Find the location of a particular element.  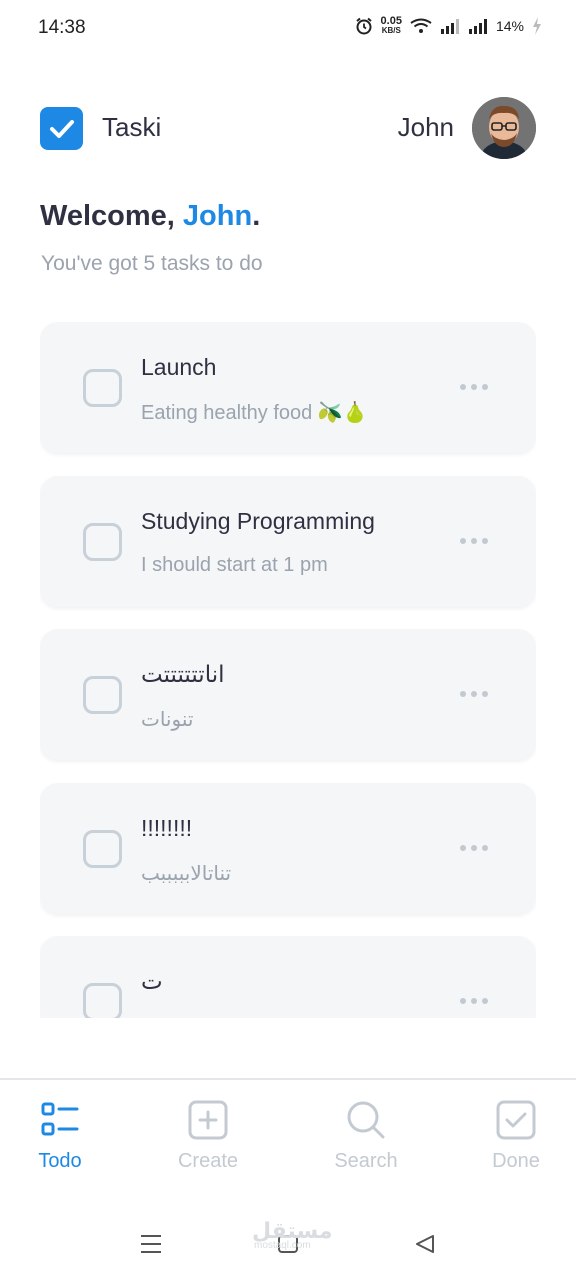

nav-item-done: Done is located at coordinates (516, 1136).